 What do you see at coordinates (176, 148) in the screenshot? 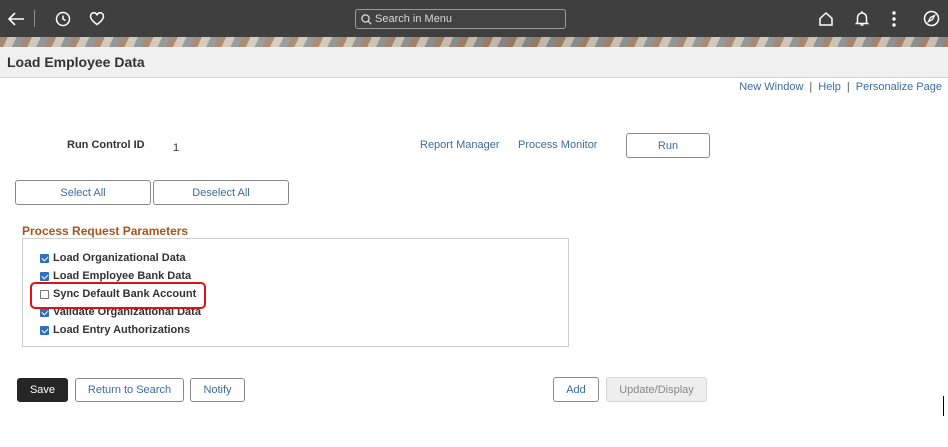
I see `run-control-id-value: 1` at bounding box center [176, 148].